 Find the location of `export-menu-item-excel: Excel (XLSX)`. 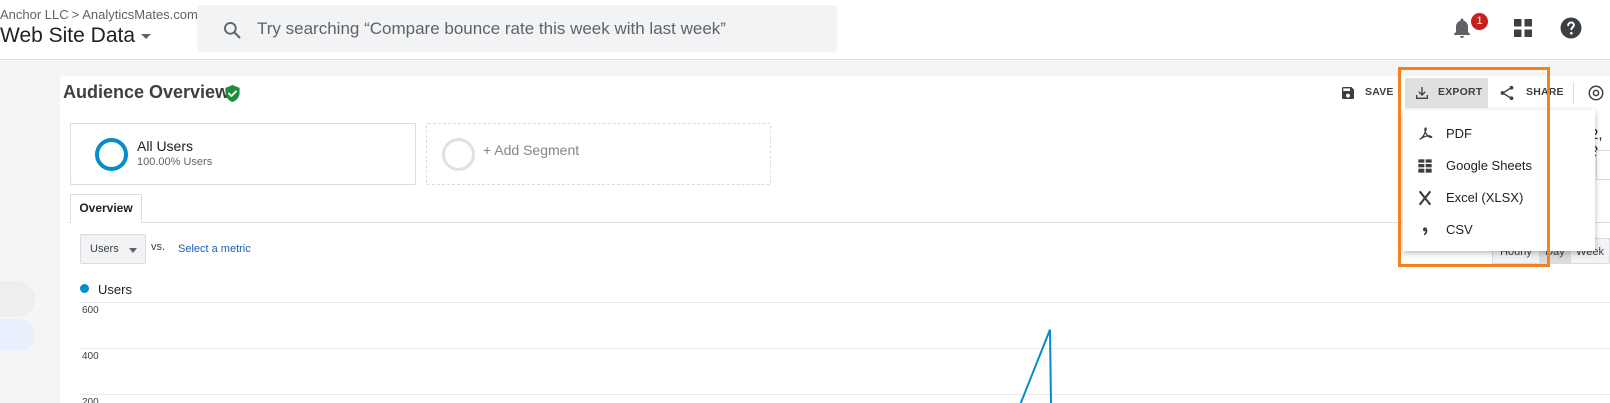

export-menu-item-excel: Excel (XLSX) is located at coordinates (1499, 198).